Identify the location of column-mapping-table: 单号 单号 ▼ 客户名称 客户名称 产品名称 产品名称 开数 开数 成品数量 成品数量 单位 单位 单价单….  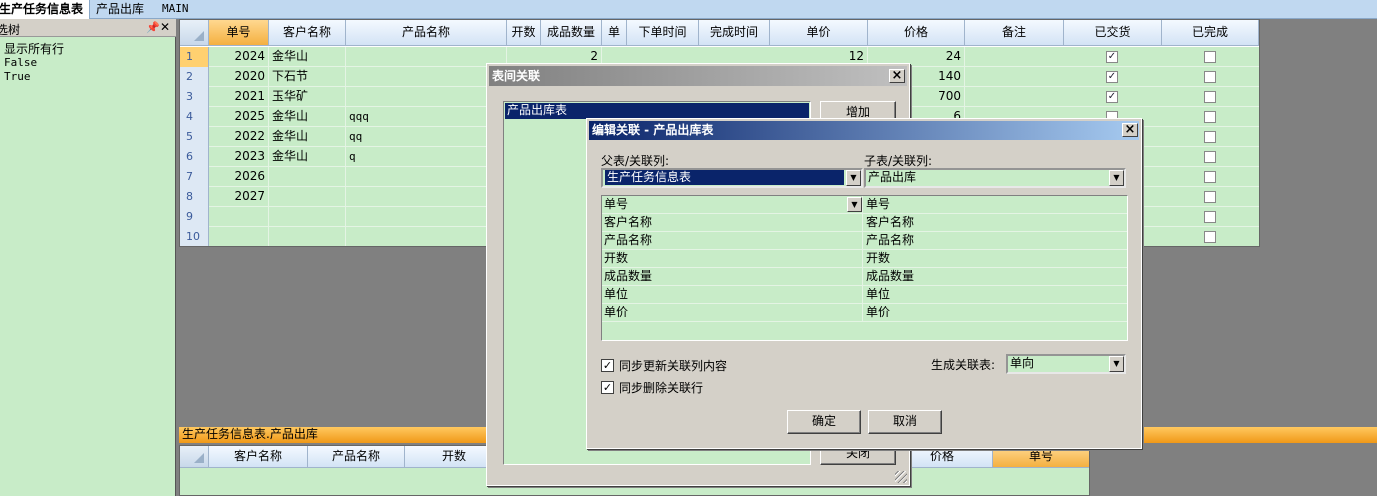
(864, 268).